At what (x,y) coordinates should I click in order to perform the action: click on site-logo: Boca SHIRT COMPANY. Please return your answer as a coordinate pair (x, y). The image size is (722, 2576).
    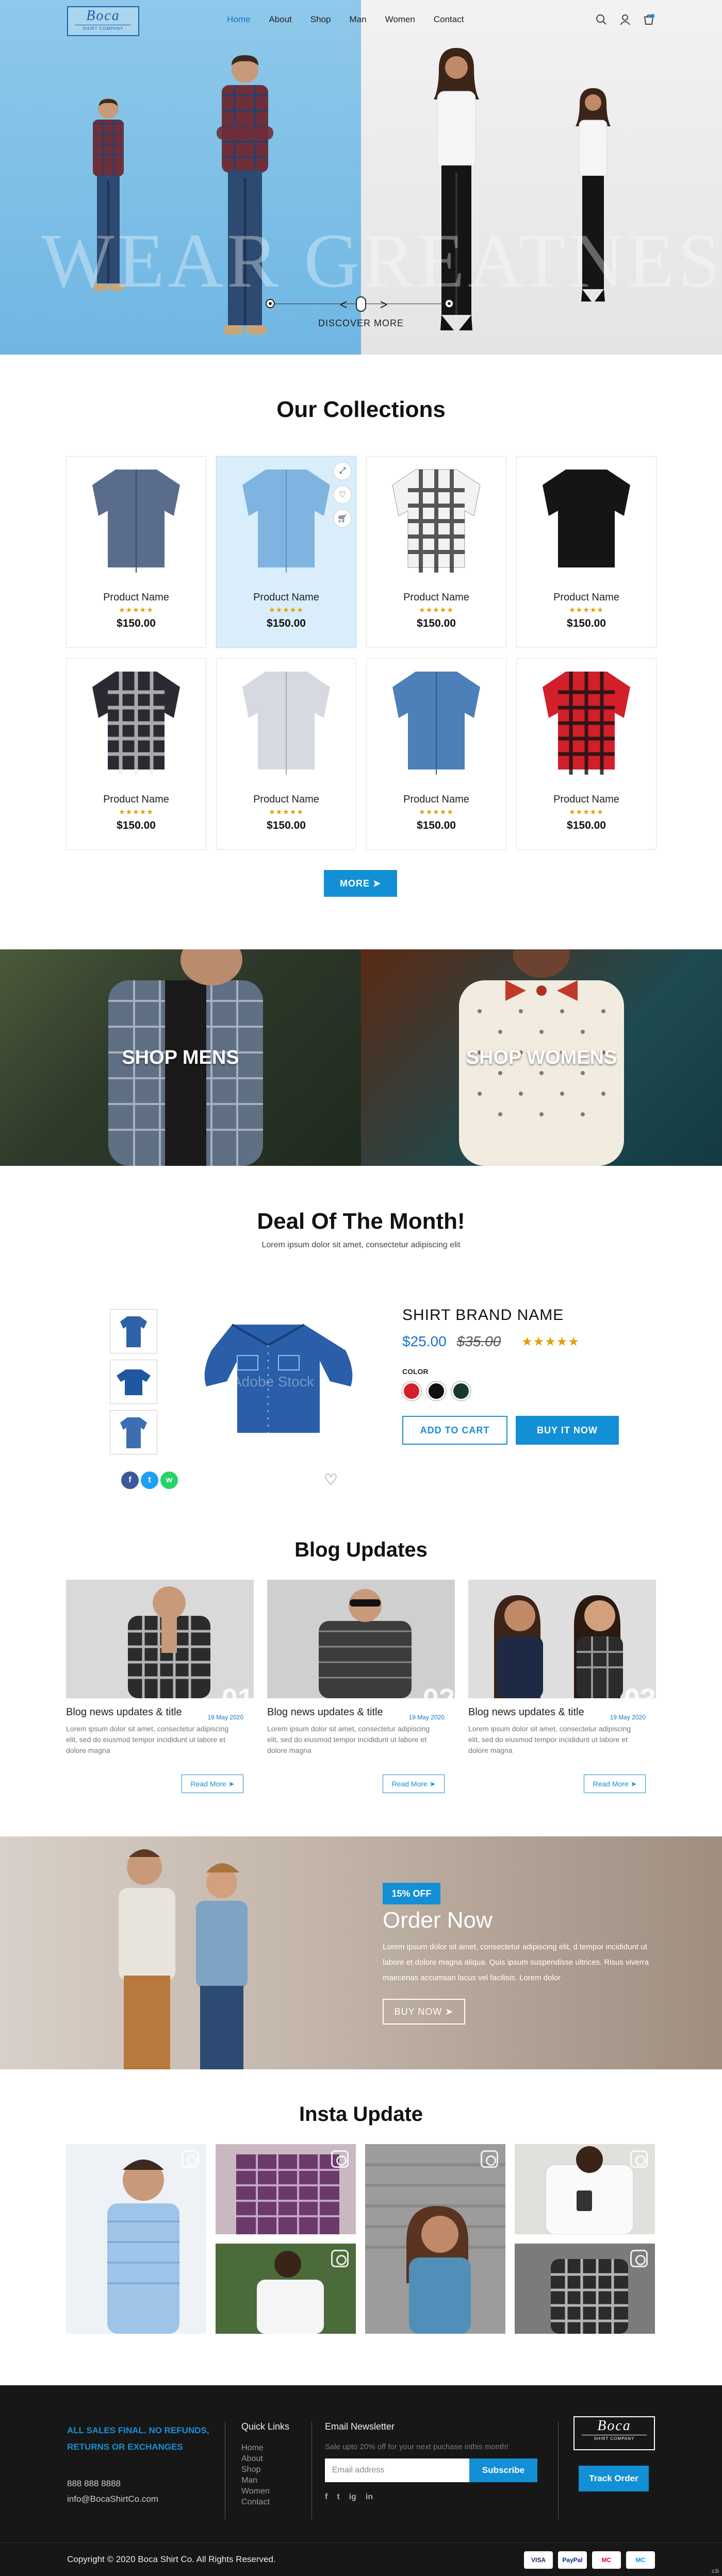
    Looking at the image, I should click on (103, 21).